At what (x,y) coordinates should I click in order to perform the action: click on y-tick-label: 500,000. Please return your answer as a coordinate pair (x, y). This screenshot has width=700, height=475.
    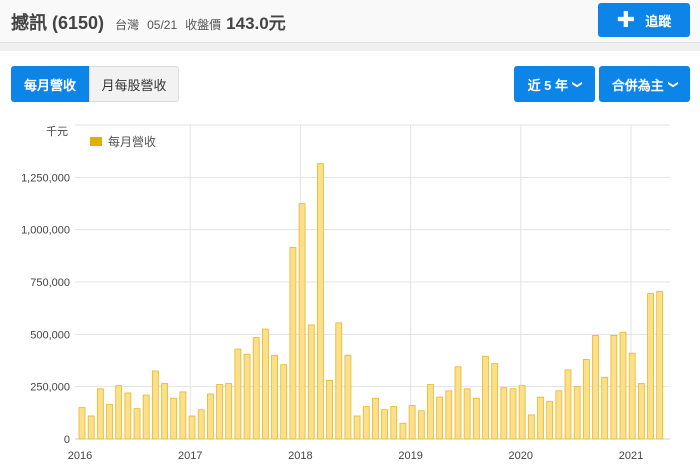
    Looking at the image, I should click on (50, 335).